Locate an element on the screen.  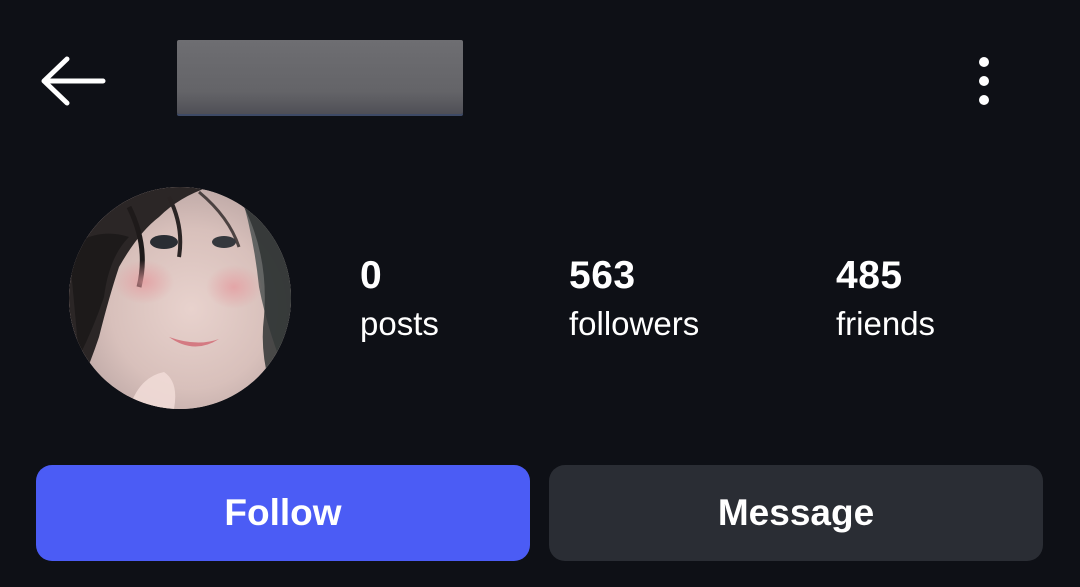
back-button is located at coordinates (72, 81).